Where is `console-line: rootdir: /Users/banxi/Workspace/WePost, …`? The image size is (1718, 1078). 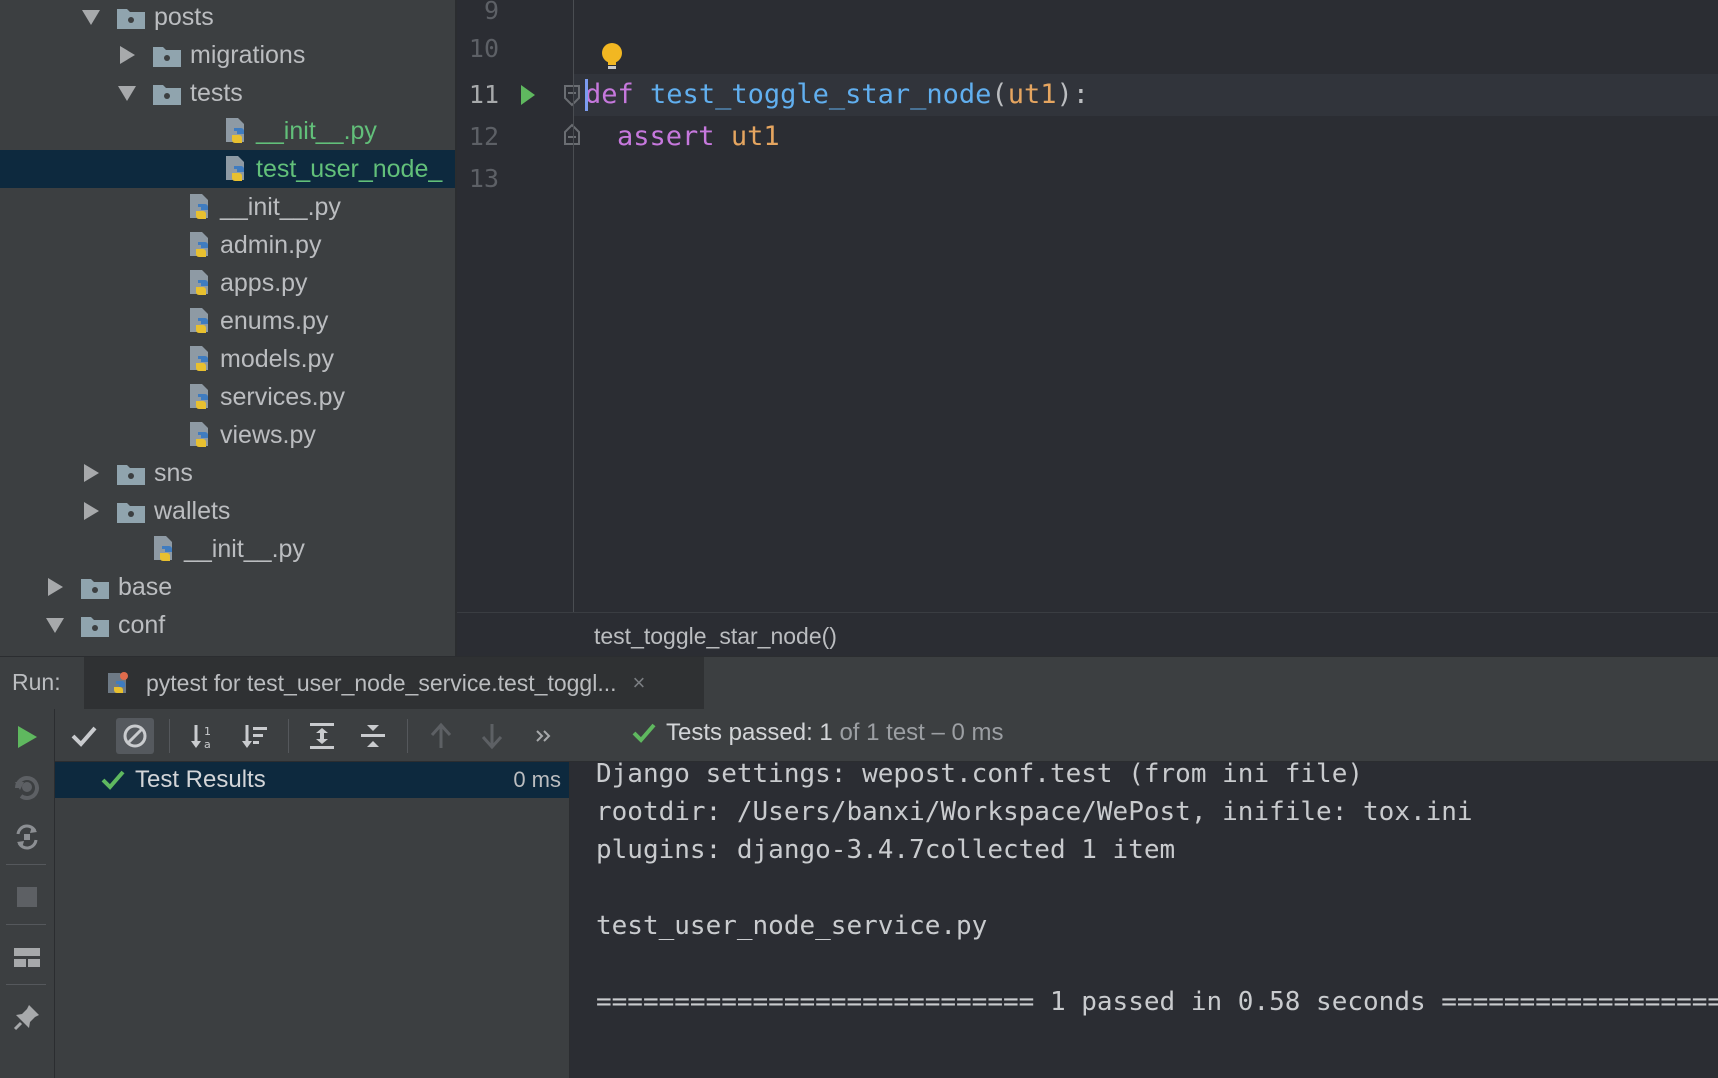
console-line: rootdir: /Users/banxi/Workspace/WePost, … is located at coordinates (1034, 812).